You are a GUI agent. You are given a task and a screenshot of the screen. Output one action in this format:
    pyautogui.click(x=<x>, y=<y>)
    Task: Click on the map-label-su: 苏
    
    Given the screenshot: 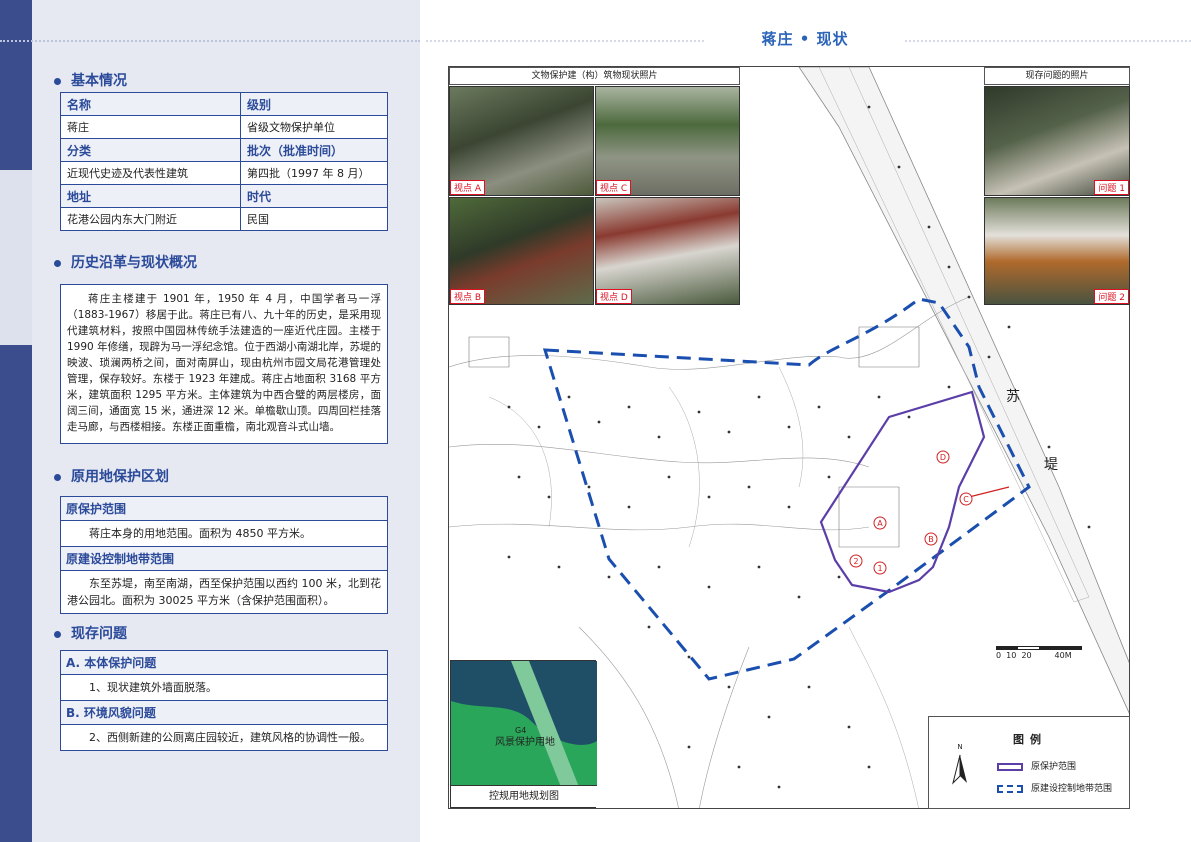 What is the action you would take?
    pyautogui.click(x=1013, y=397)
    